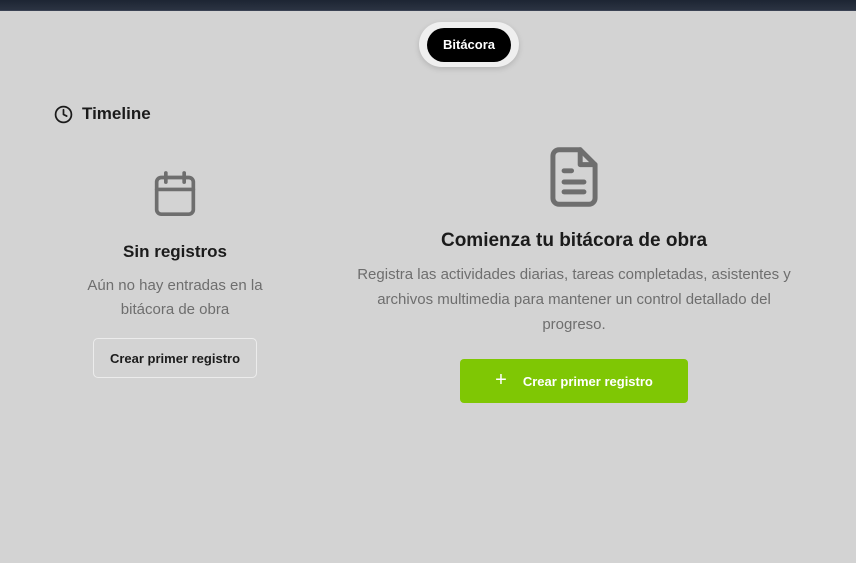 This screenshot has width=856, height=563. I want to click on tab-switcher: Bitácora, so click(469, 44).